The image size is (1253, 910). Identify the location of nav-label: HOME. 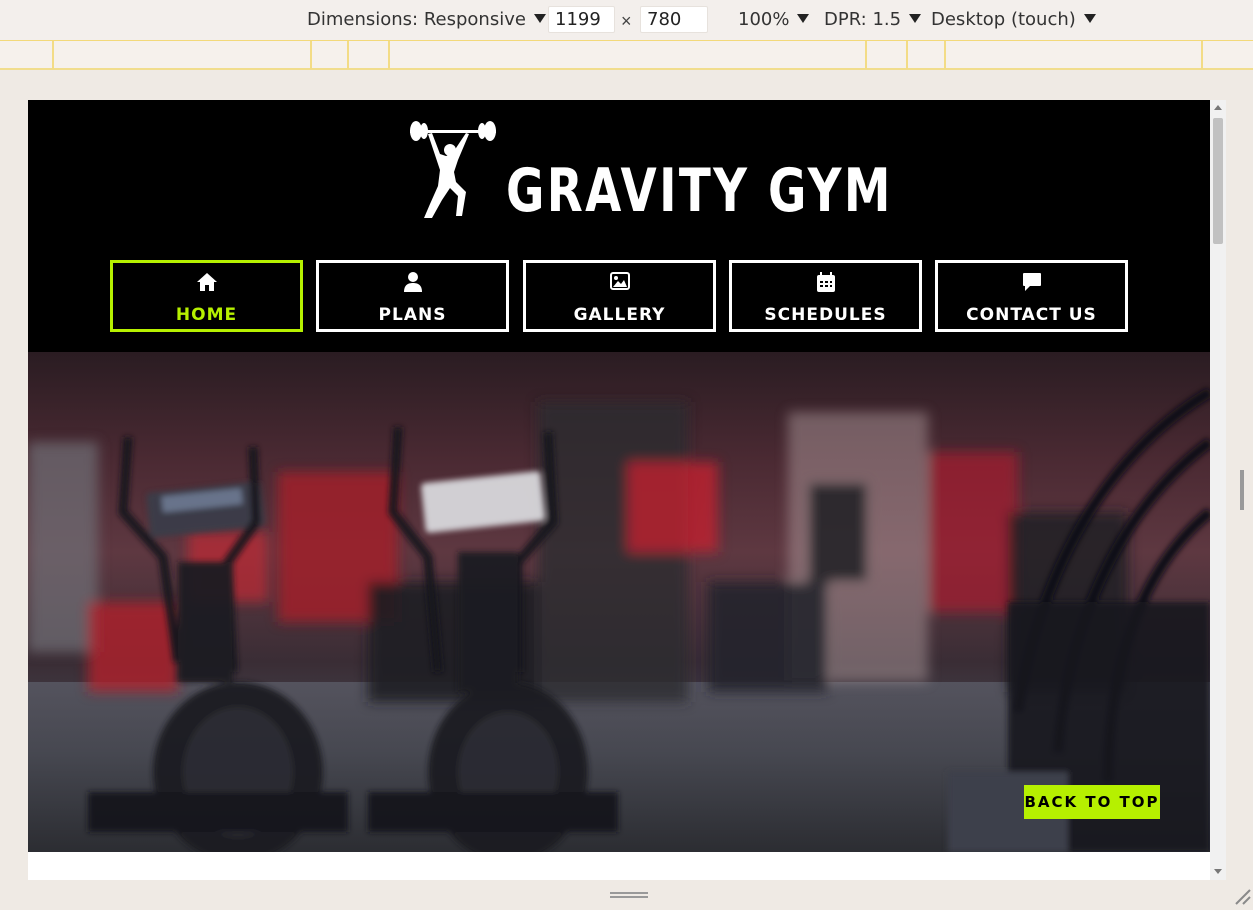
(206, 315).